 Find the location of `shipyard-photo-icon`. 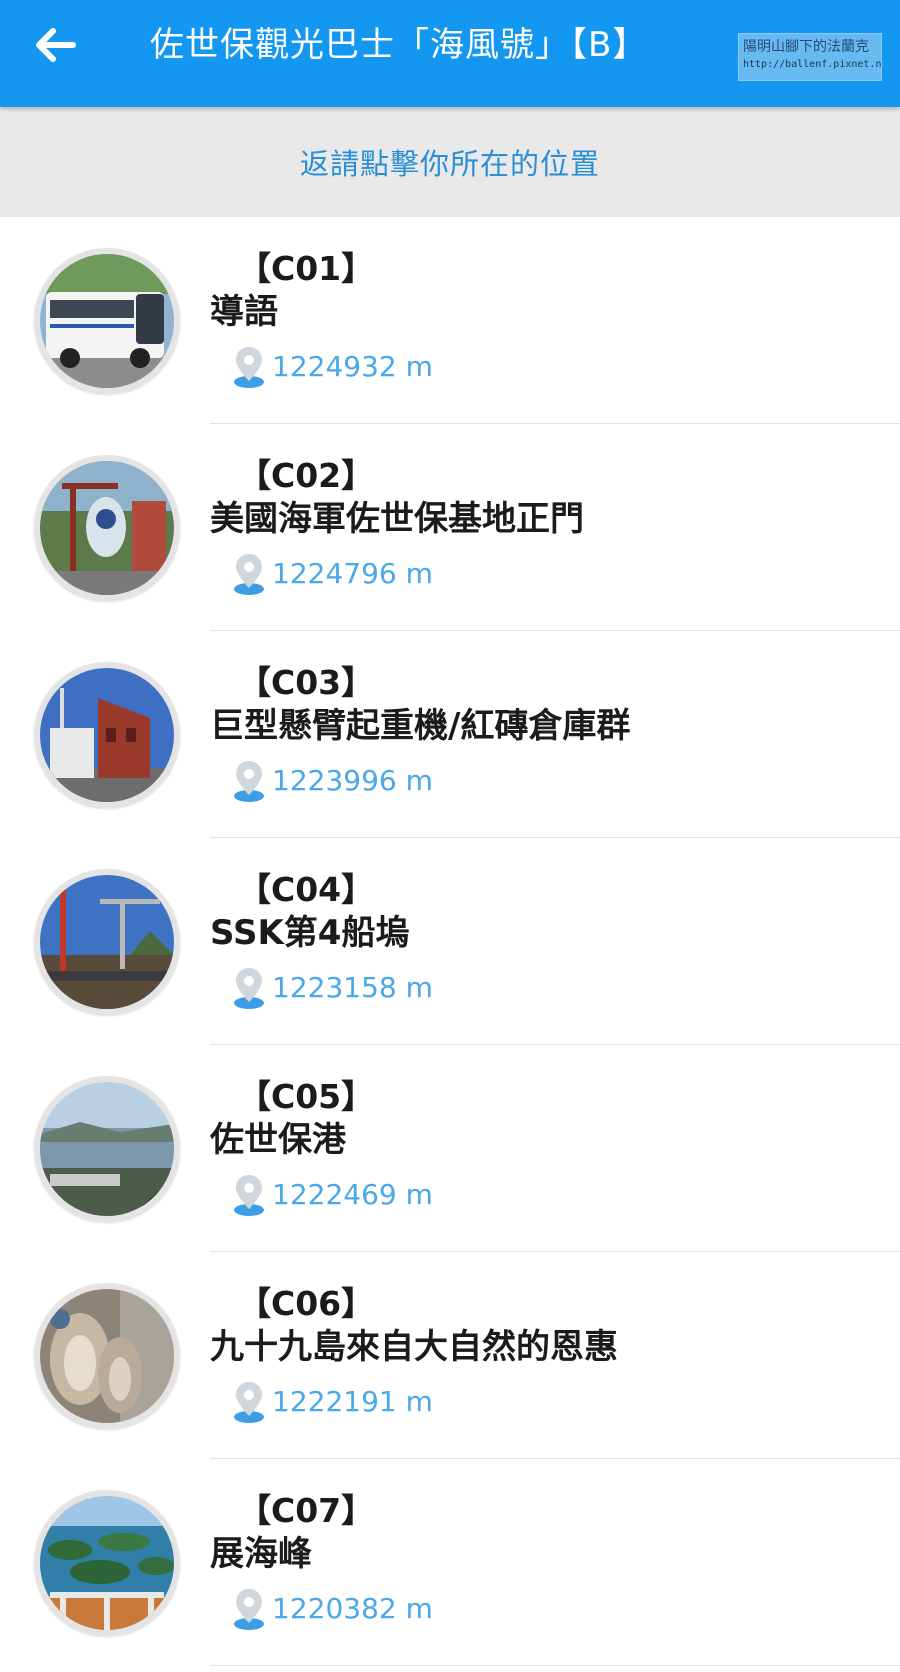

shipyard-photo-icon is located at coordinates (107, 942).